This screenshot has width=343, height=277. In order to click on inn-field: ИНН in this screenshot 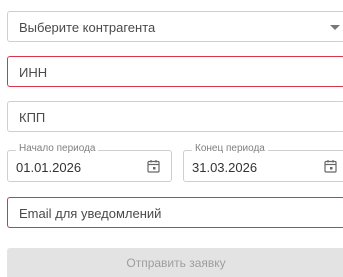, I will do `click(175, 71)`.